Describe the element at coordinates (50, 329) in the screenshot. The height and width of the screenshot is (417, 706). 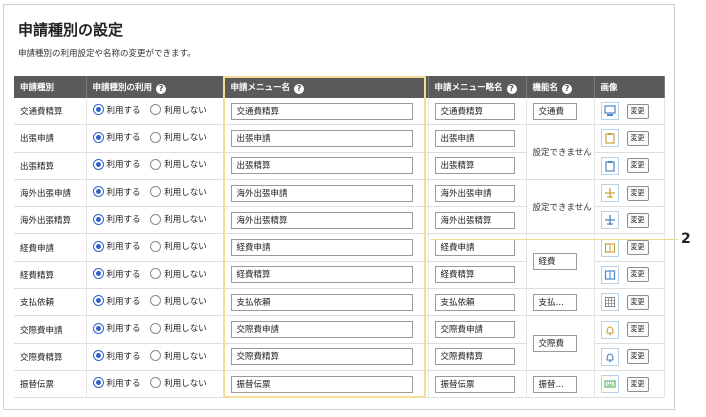
I see `request-type-cell: 交際費申請` at that location.